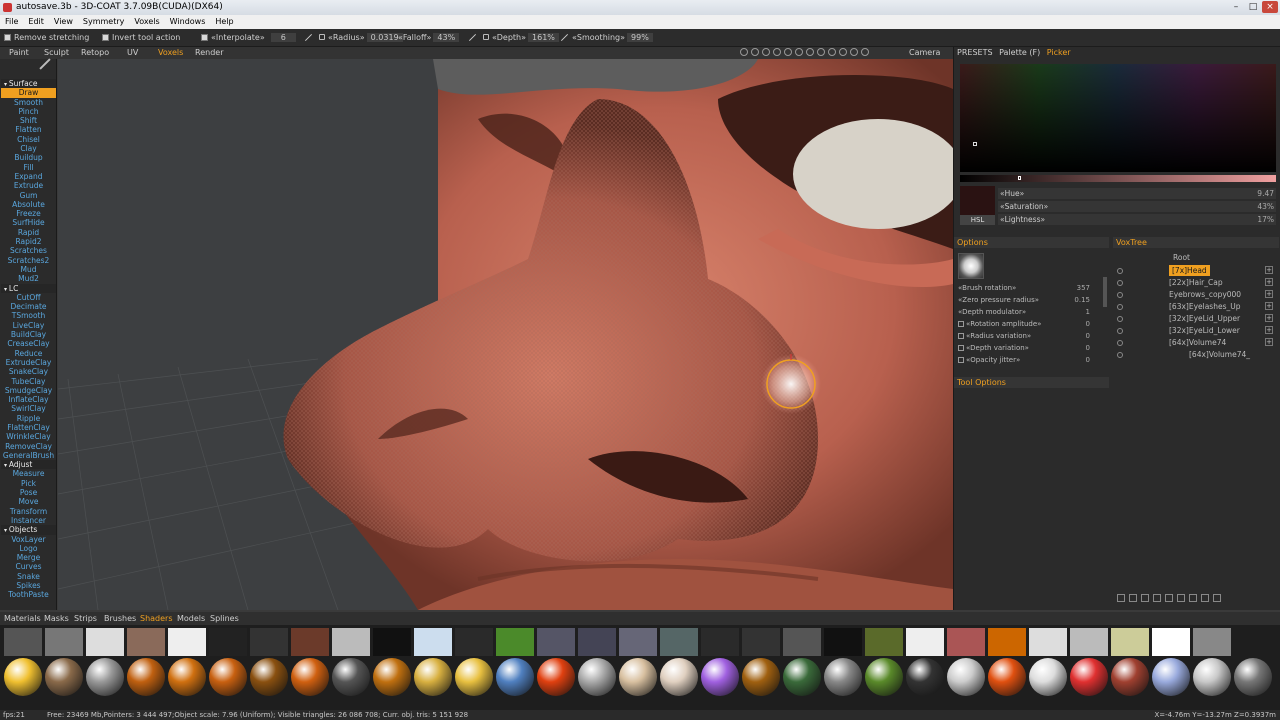  Describe the element at coordinates (28, 455) in the screenshot. I see `tool-button: GeneralBrush` at that location.